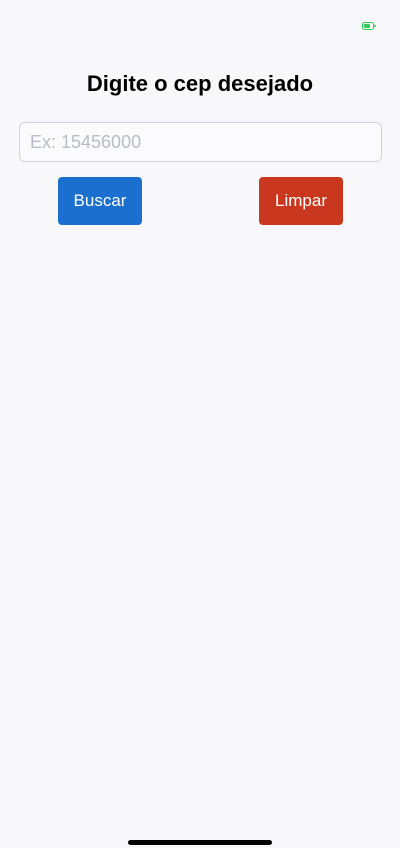 The image size is (400, 848). What do you see at coordinates (369, 23) in the screenshot?
I see `battery-charging-icon` at bounding box center [369, 23].